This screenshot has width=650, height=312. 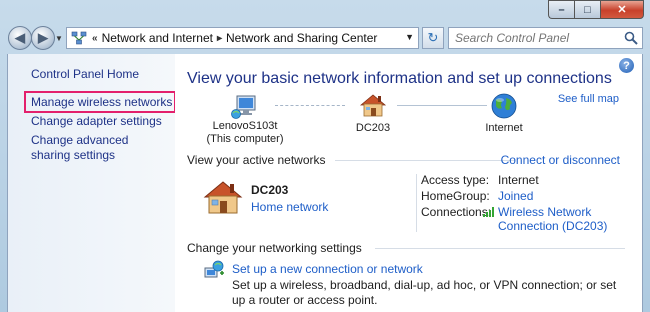 What do you see at coordinates (504, 106) in the screenshot?
I see `globe-icon` at bounding box center [504, 106].